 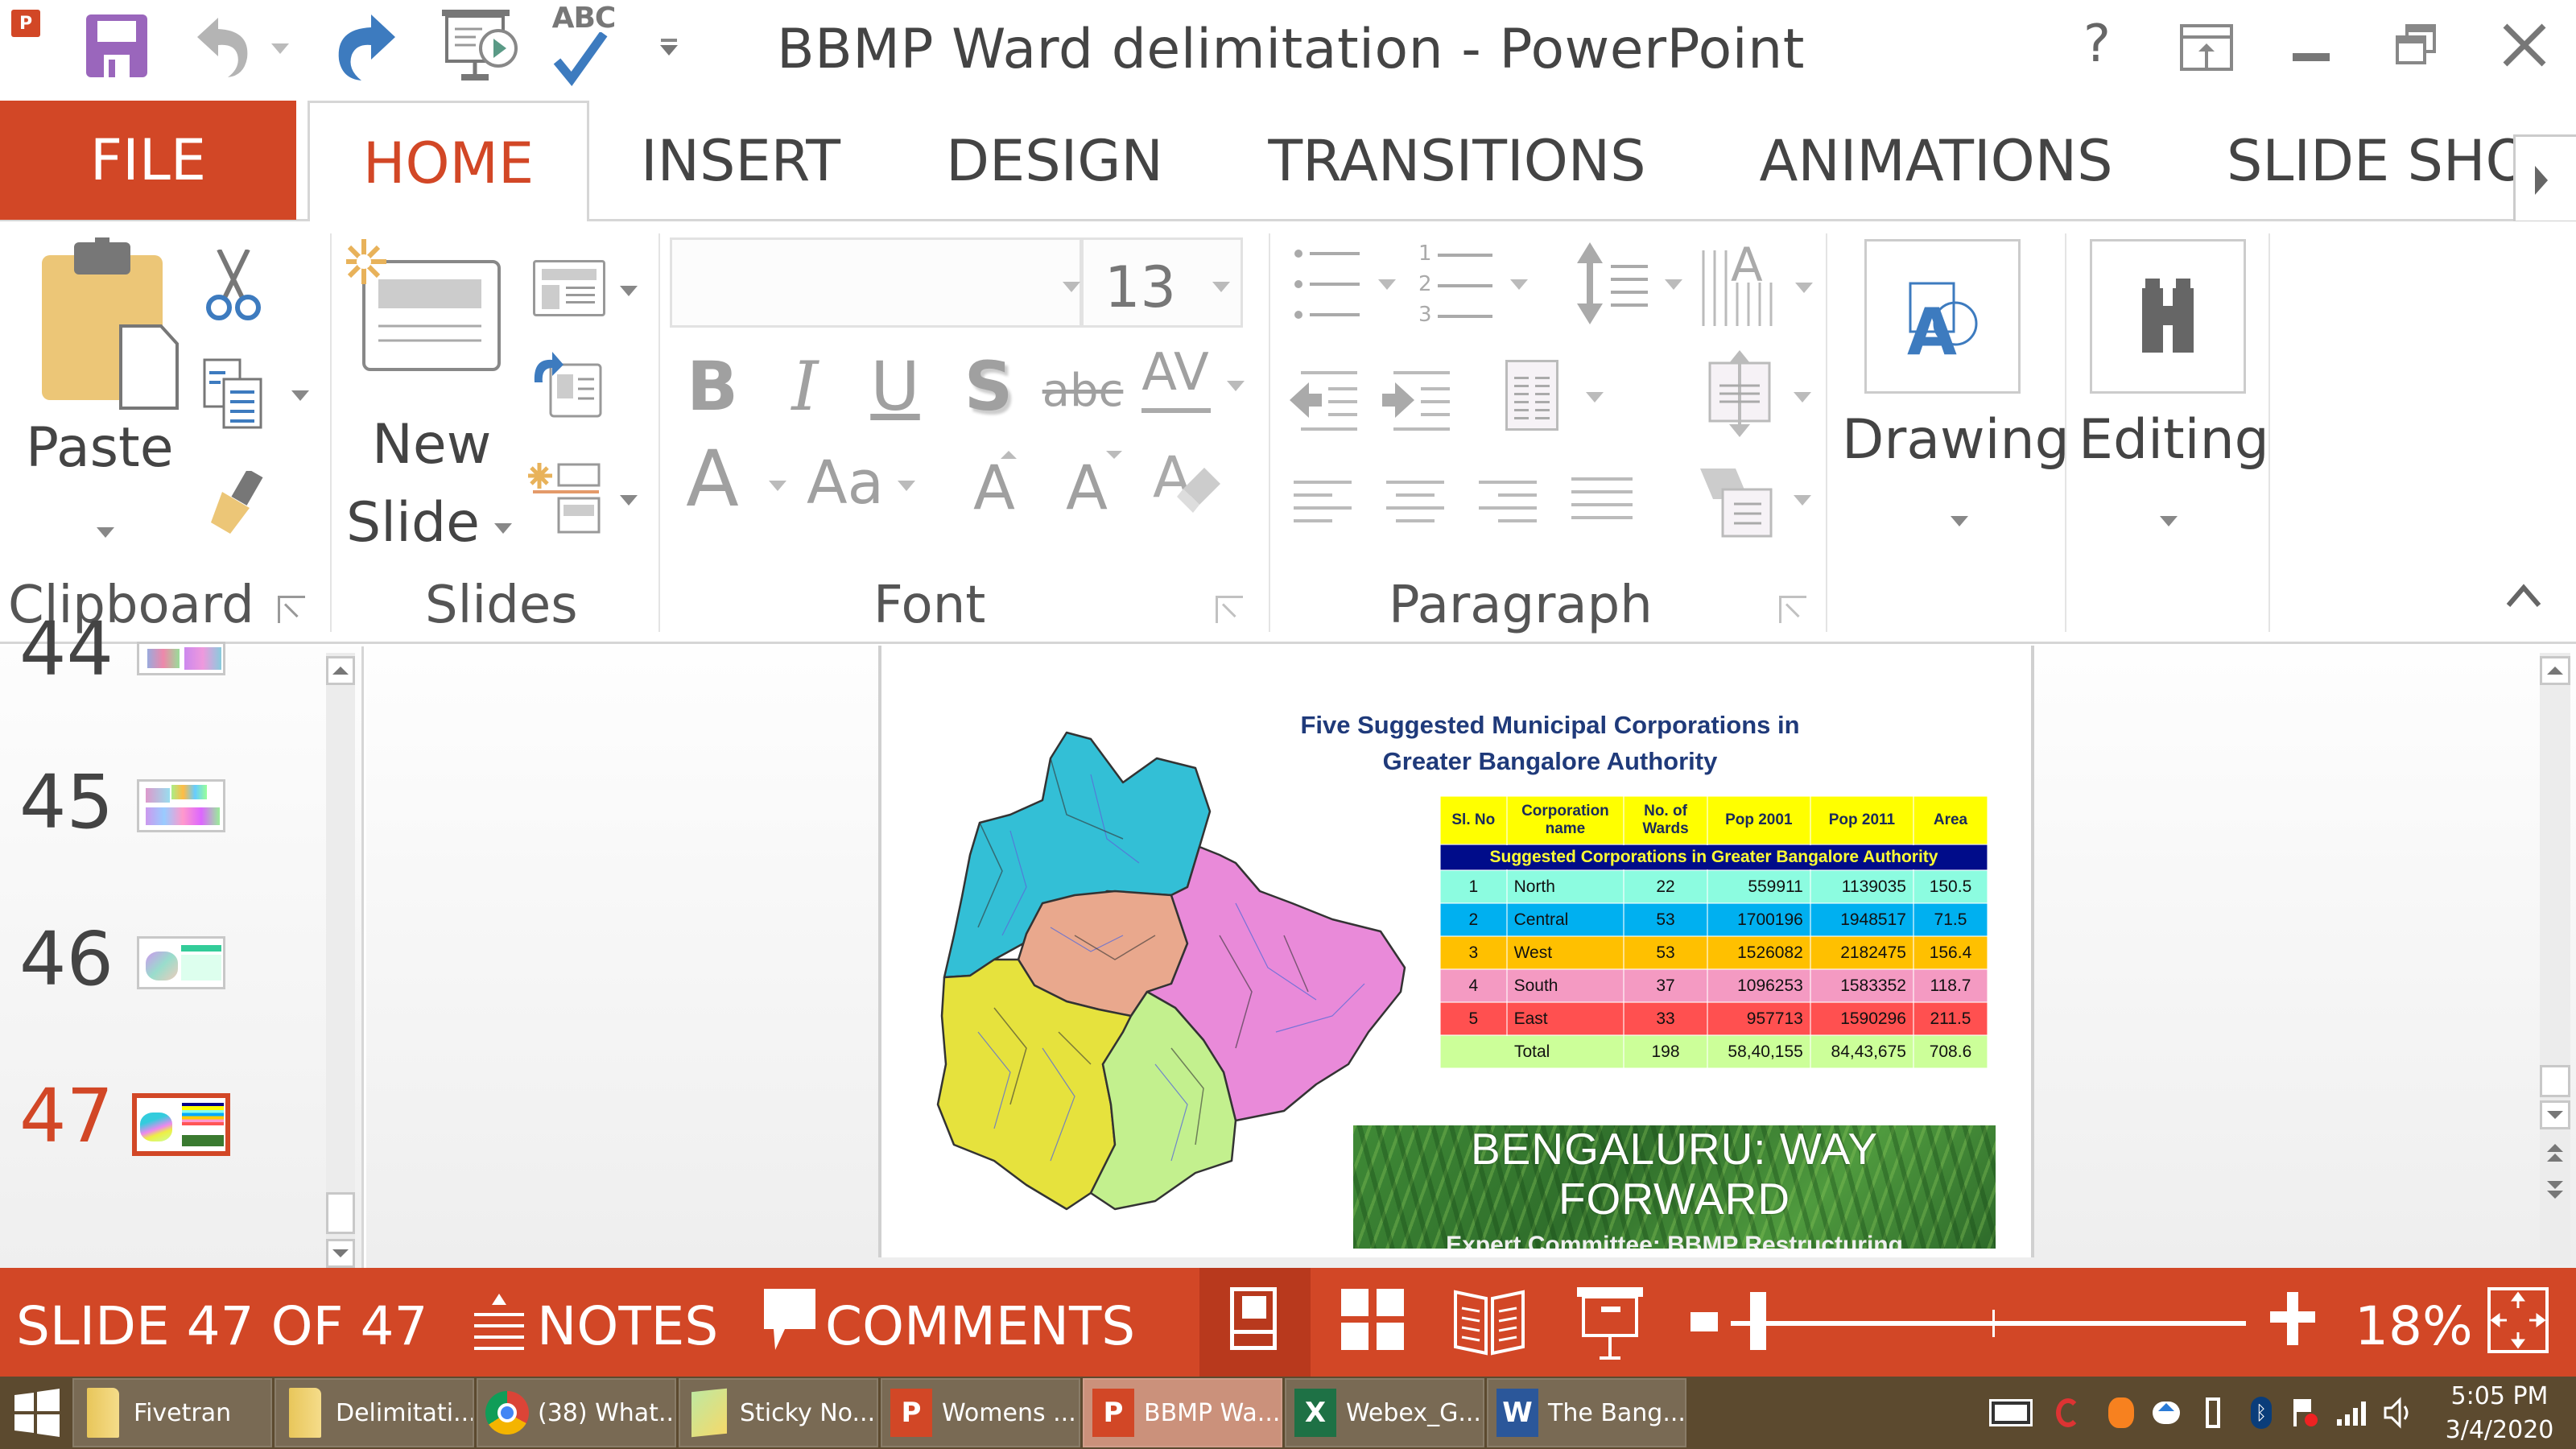 I want to click on bold-button: B, so click(x=712, y=386).